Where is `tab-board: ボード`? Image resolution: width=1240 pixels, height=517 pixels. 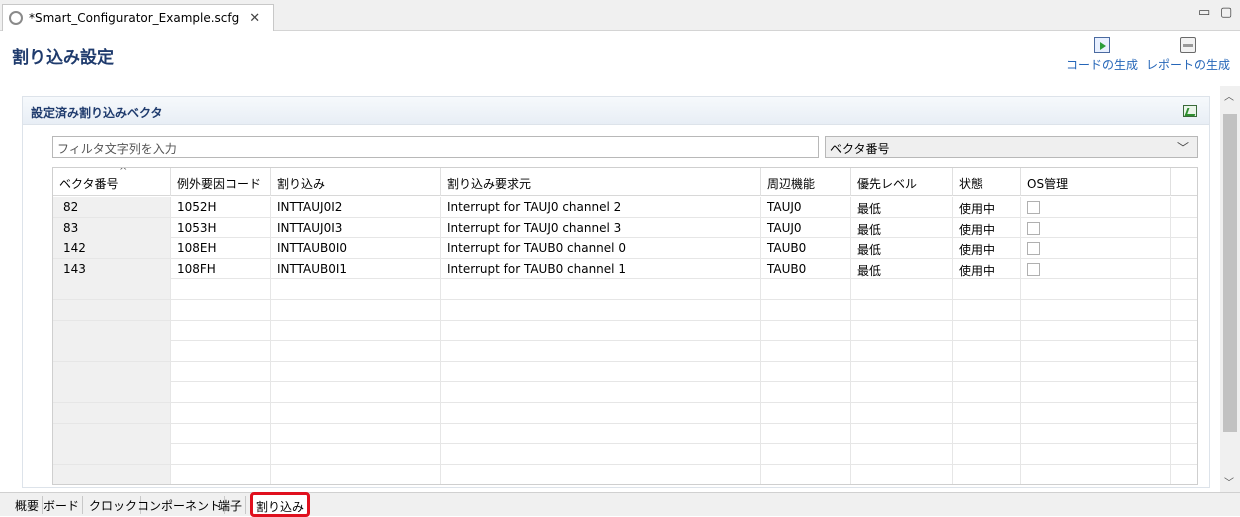
tab-board: ボード is located at coordinates (62, 505).